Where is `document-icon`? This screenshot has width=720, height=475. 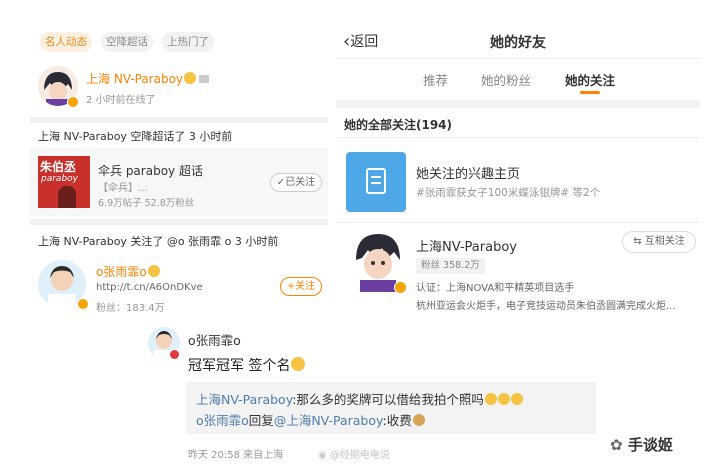
document-icon is located at coordinates (376, 181).